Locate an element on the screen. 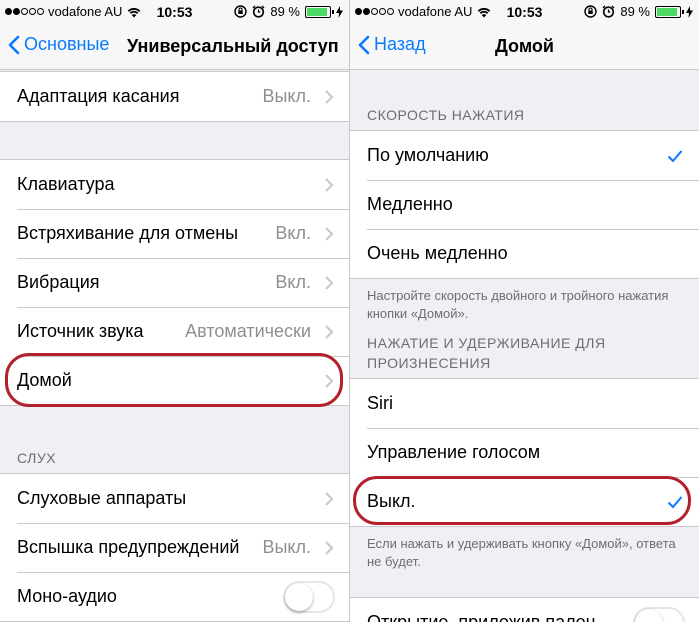 The height and width of the screenshot is (622, 699). option-slow-speed: Медленно is located at coordinates (524, 204).